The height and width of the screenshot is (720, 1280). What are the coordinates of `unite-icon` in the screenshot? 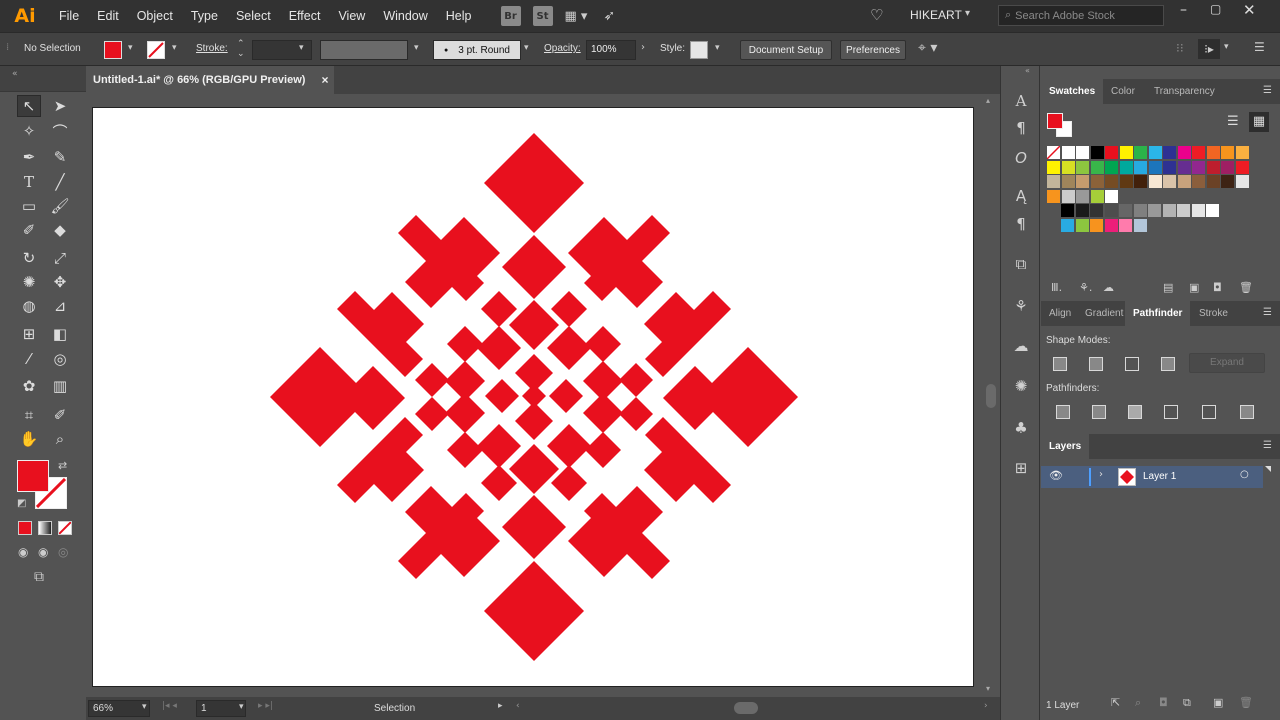 It's located at (1060, 364).